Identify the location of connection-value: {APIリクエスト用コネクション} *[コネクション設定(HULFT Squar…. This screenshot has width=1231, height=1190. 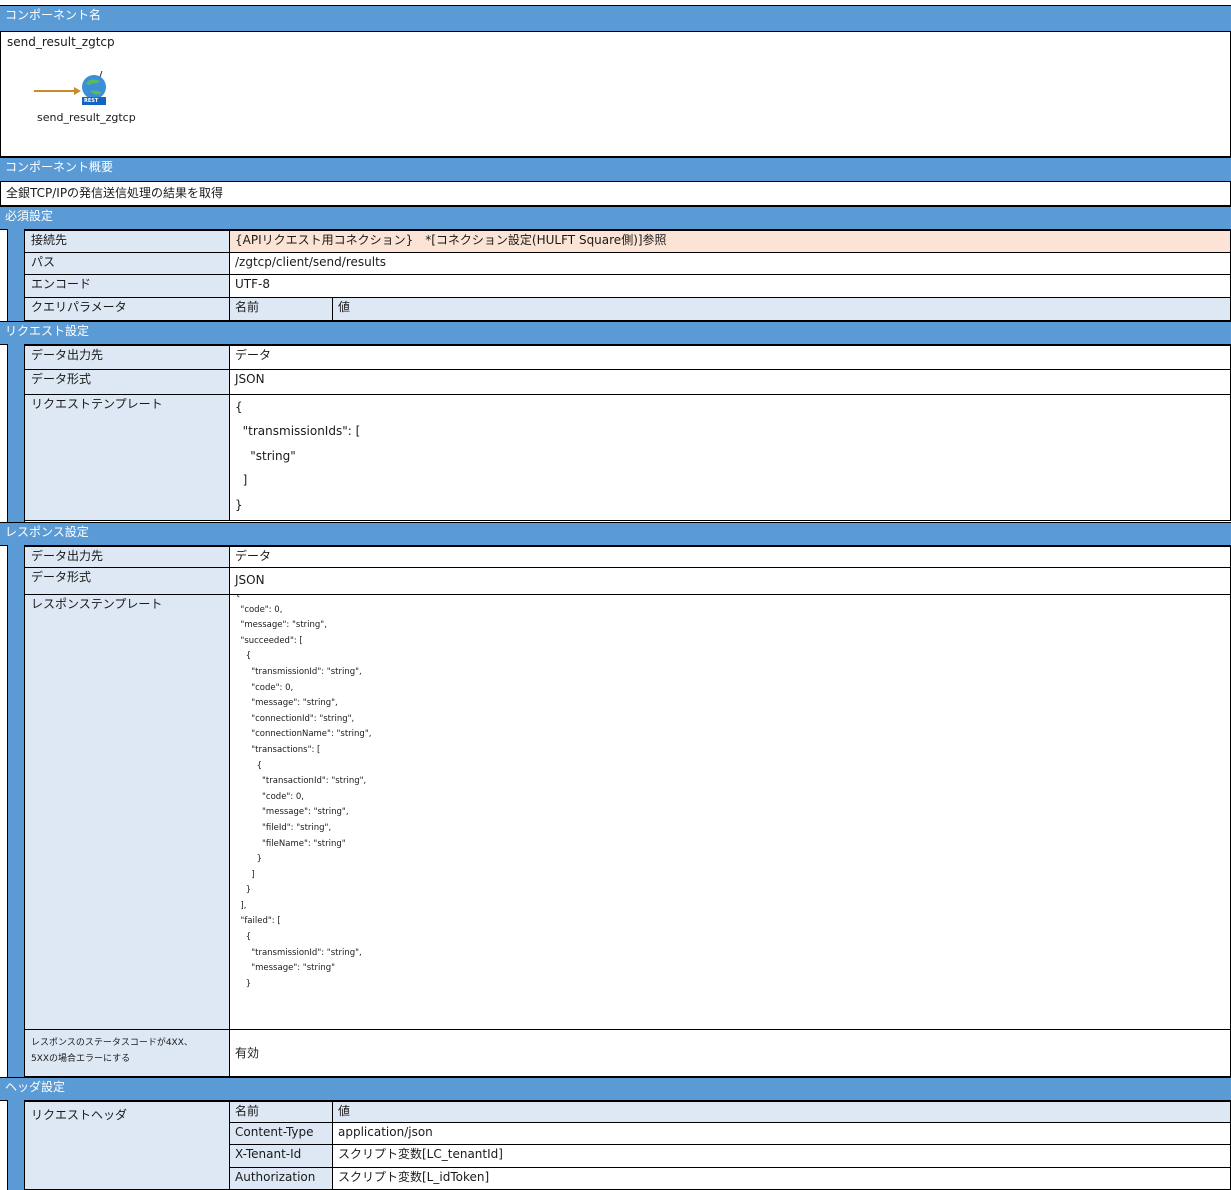
(730, 241).